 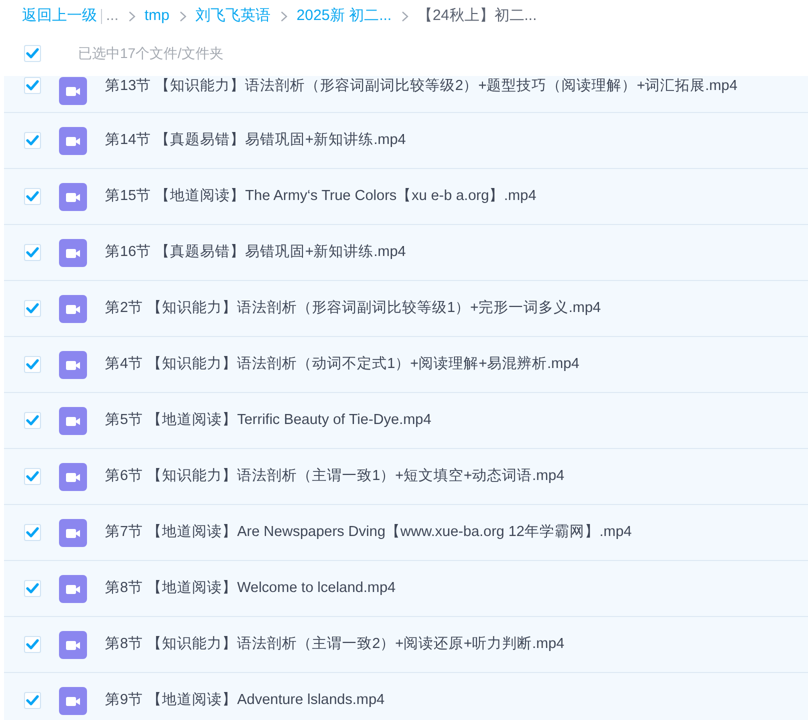 What do you see at coordinates (255, 252) in the screenshot?
I see `file-name: 第16节 【真题易错】易错巩固+新知讲练.mp4` at bounding box center [255, 252].